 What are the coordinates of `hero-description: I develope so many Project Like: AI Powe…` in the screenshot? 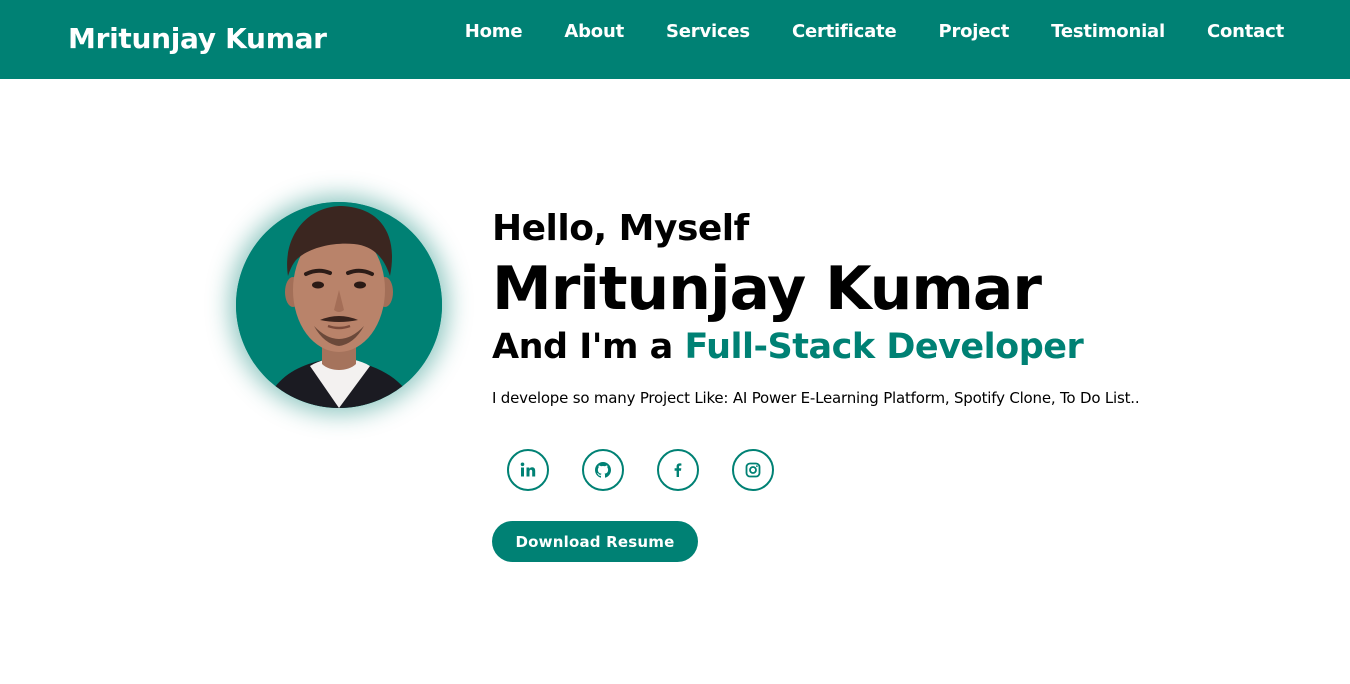 It's located at (816, 398).